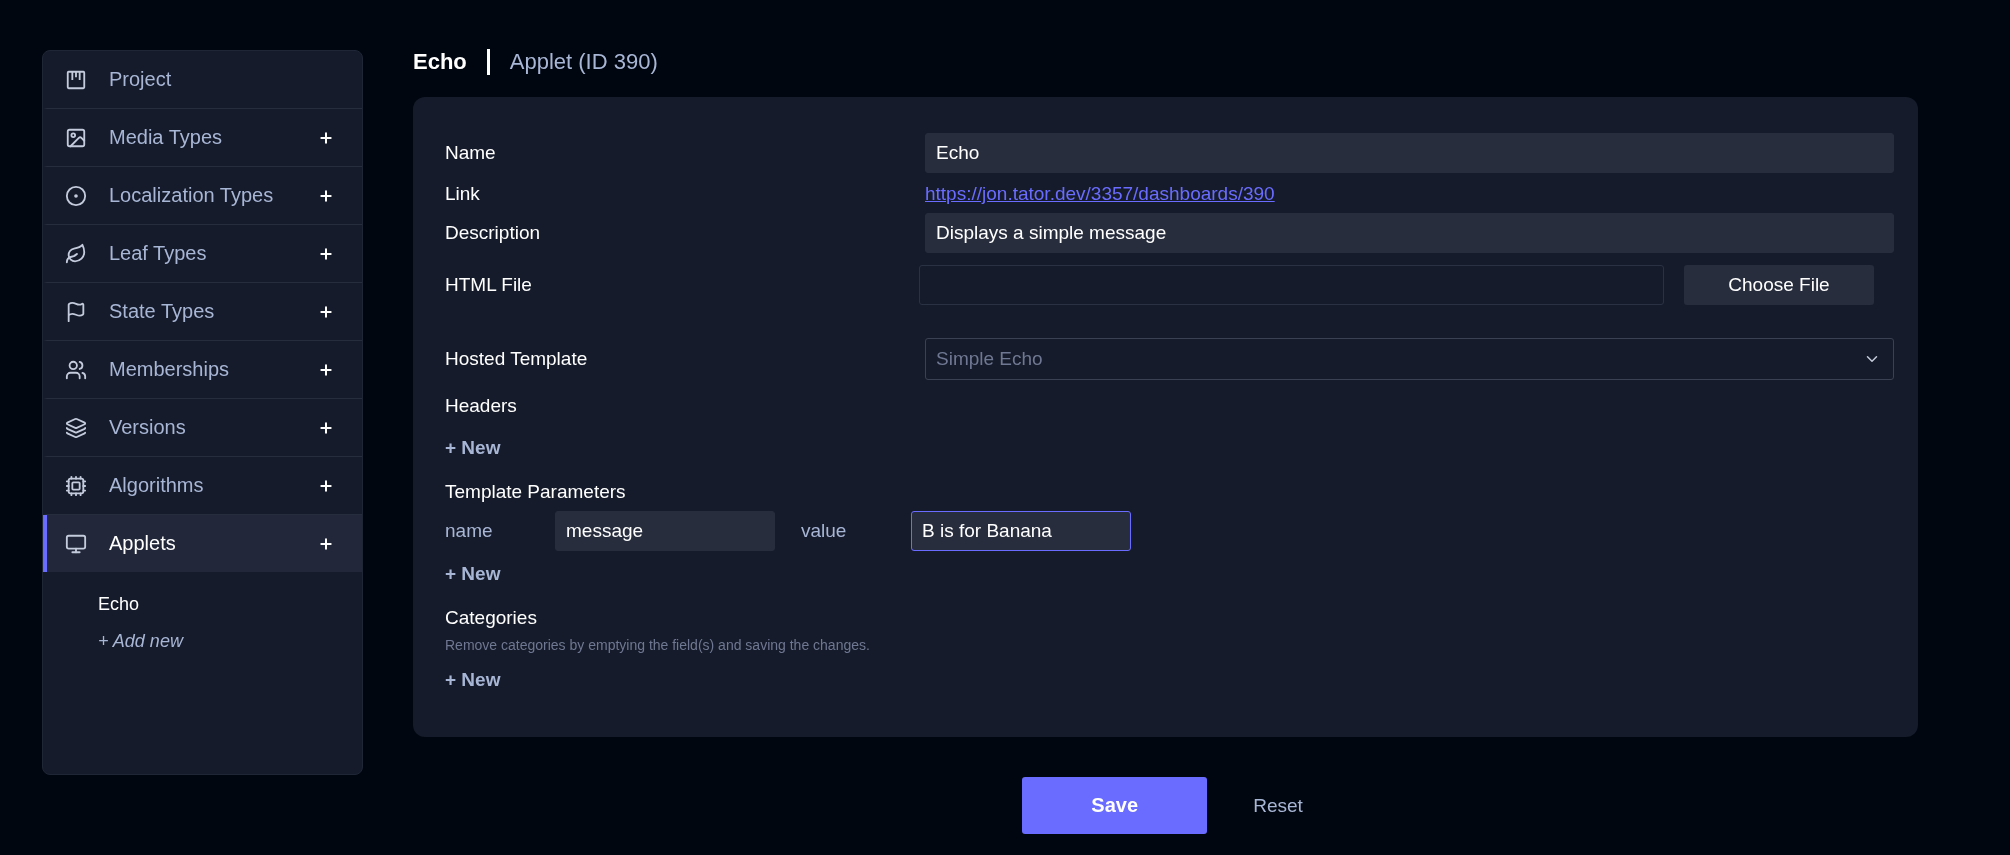 The image size is (2010, 855). What do you see at coordinates (471, 153) in the screenshot?
I see `field-label: Name` at bounding box center [471, 153].